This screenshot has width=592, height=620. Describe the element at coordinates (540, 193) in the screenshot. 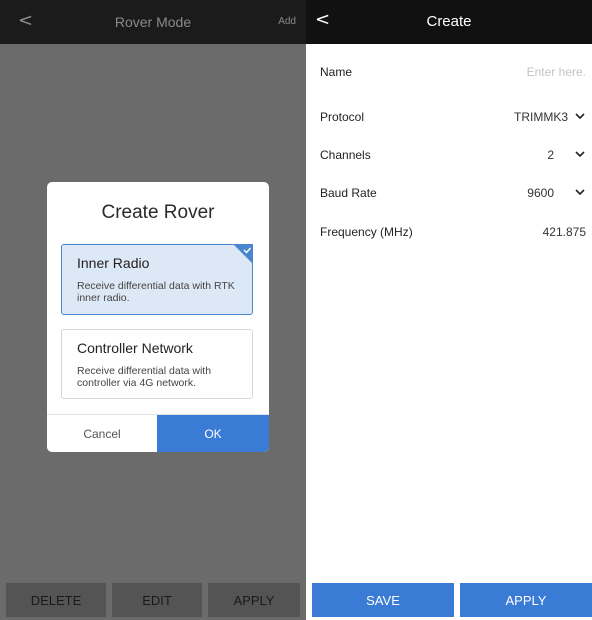

I see `baud-rate-select: 9600` at that location.